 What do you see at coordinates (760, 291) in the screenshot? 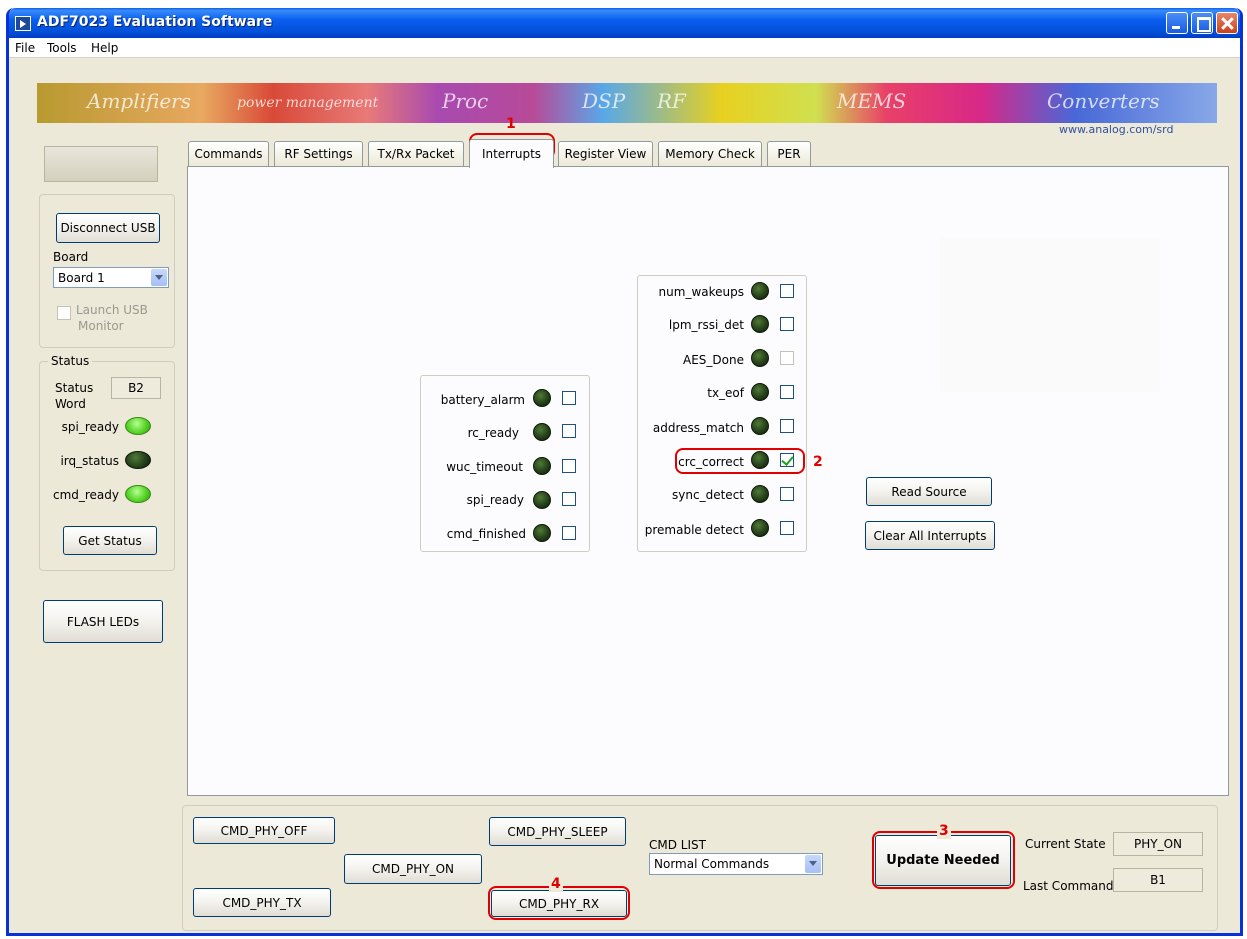
I see `num-wakeups-led-icon` at bounding box center [760, 291].